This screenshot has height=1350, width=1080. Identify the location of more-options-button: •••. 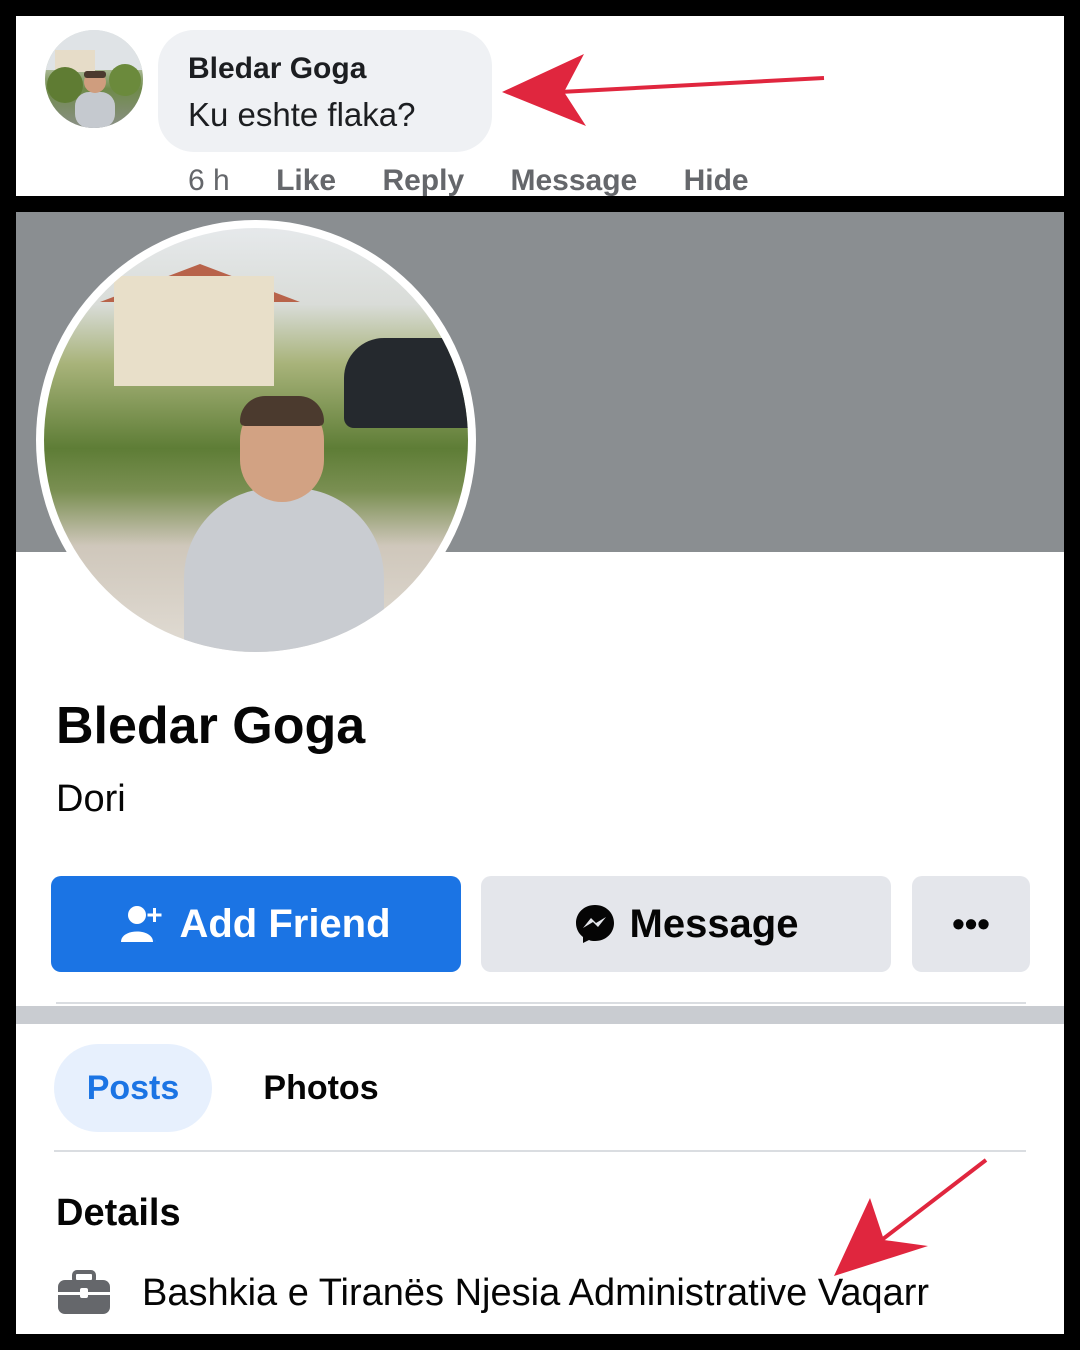
(971, 924).